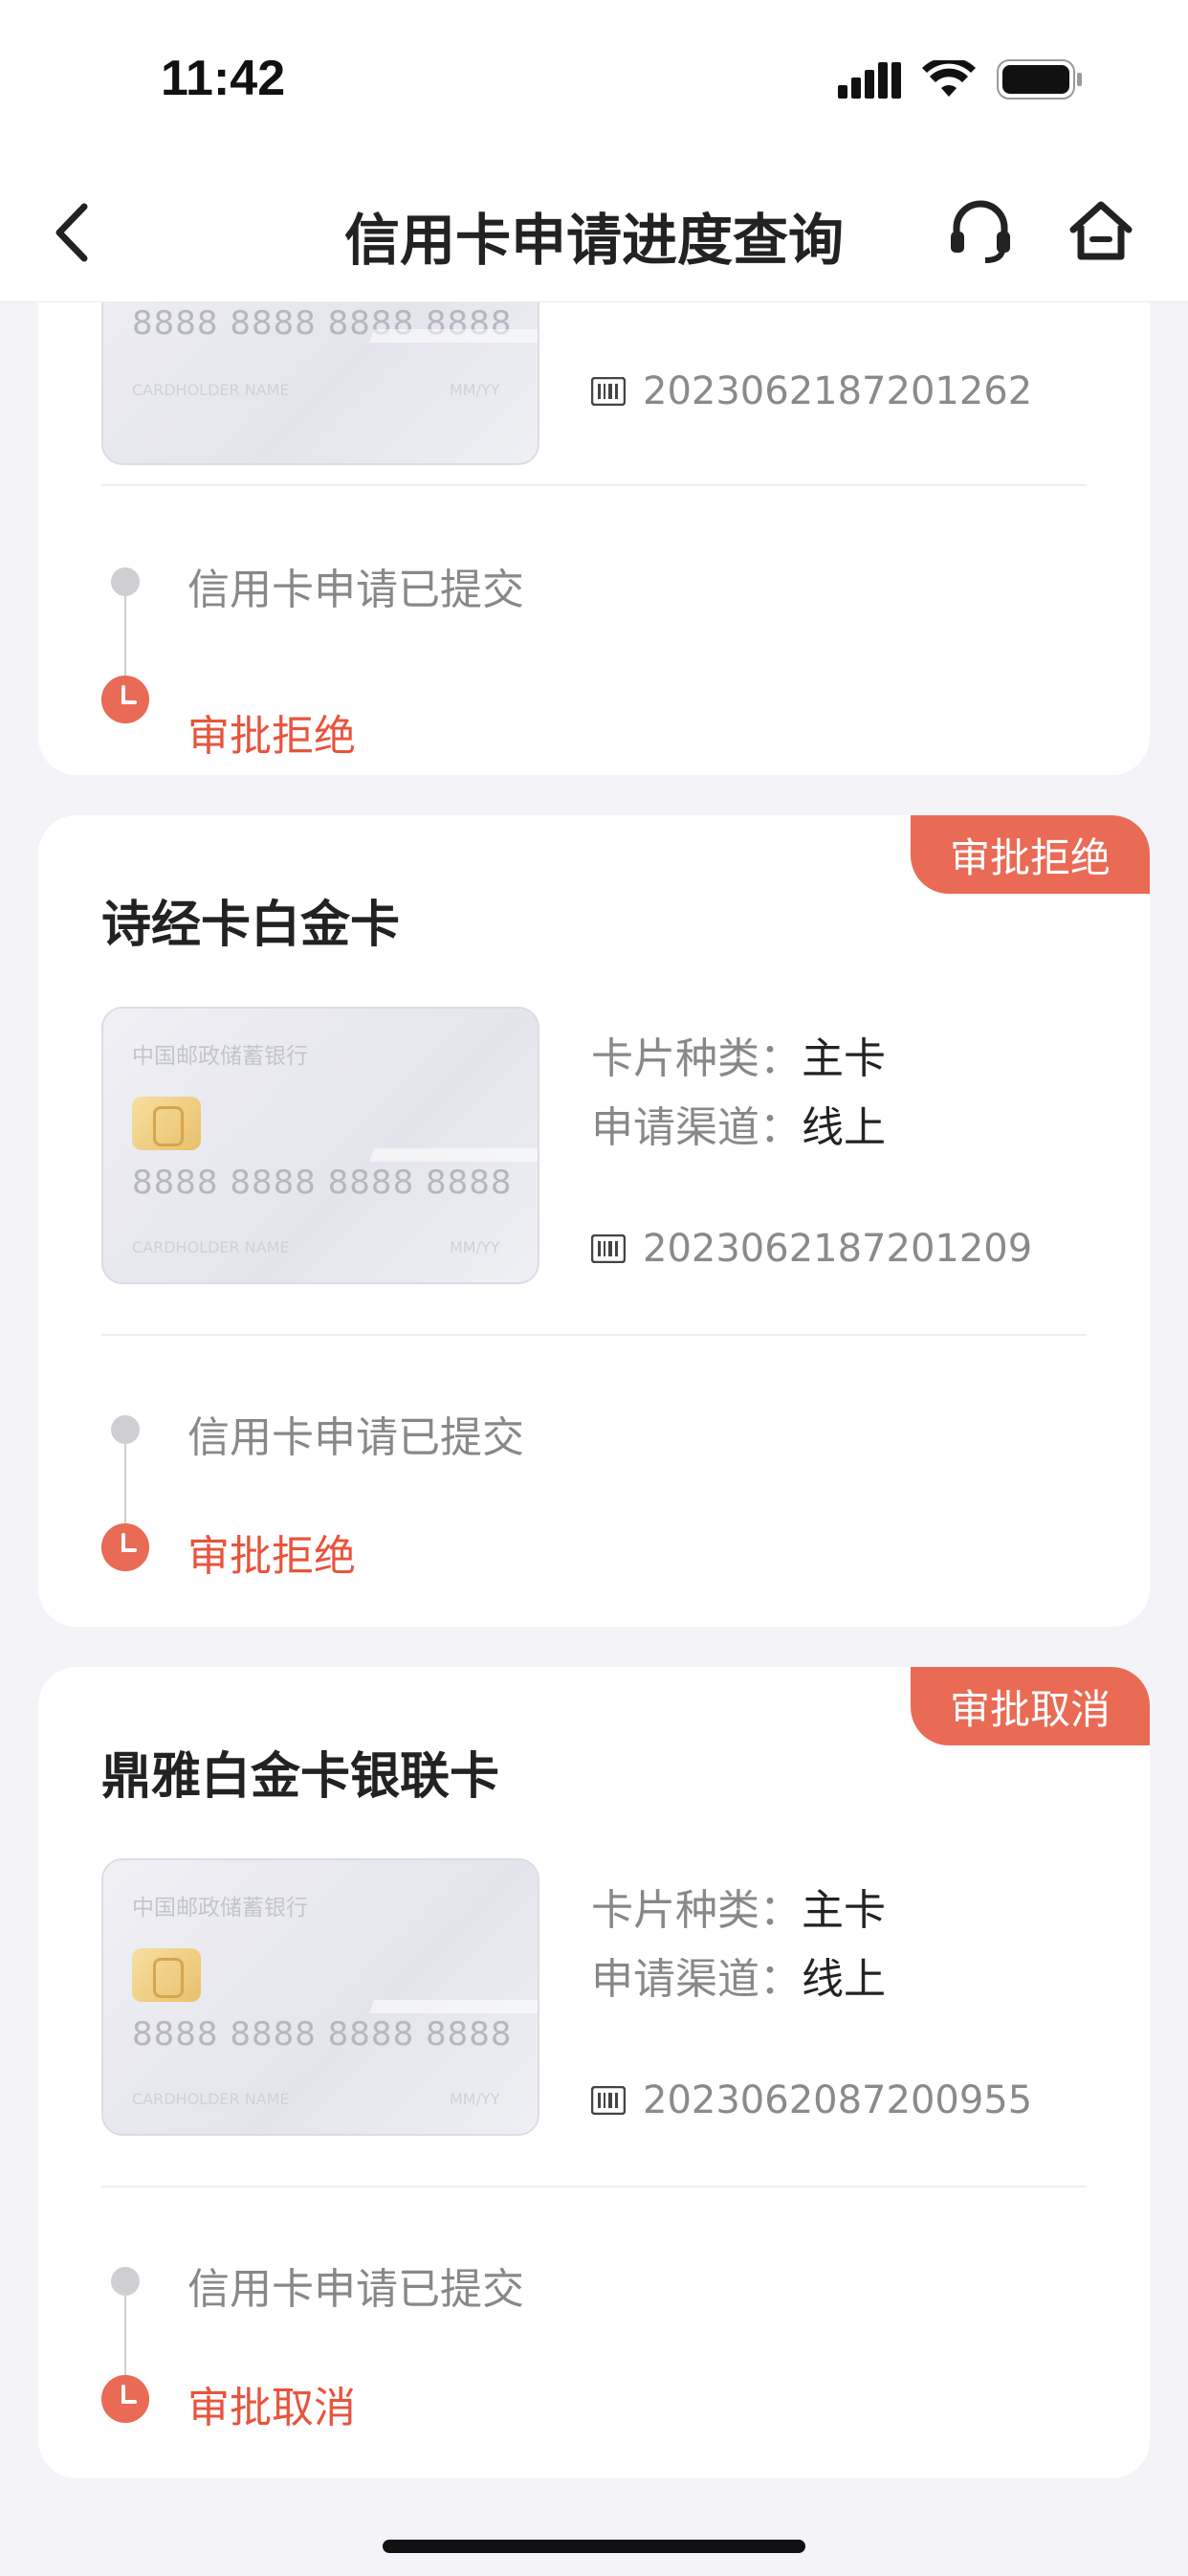  I want to click on status-time: 11:42, so click(223, 78).